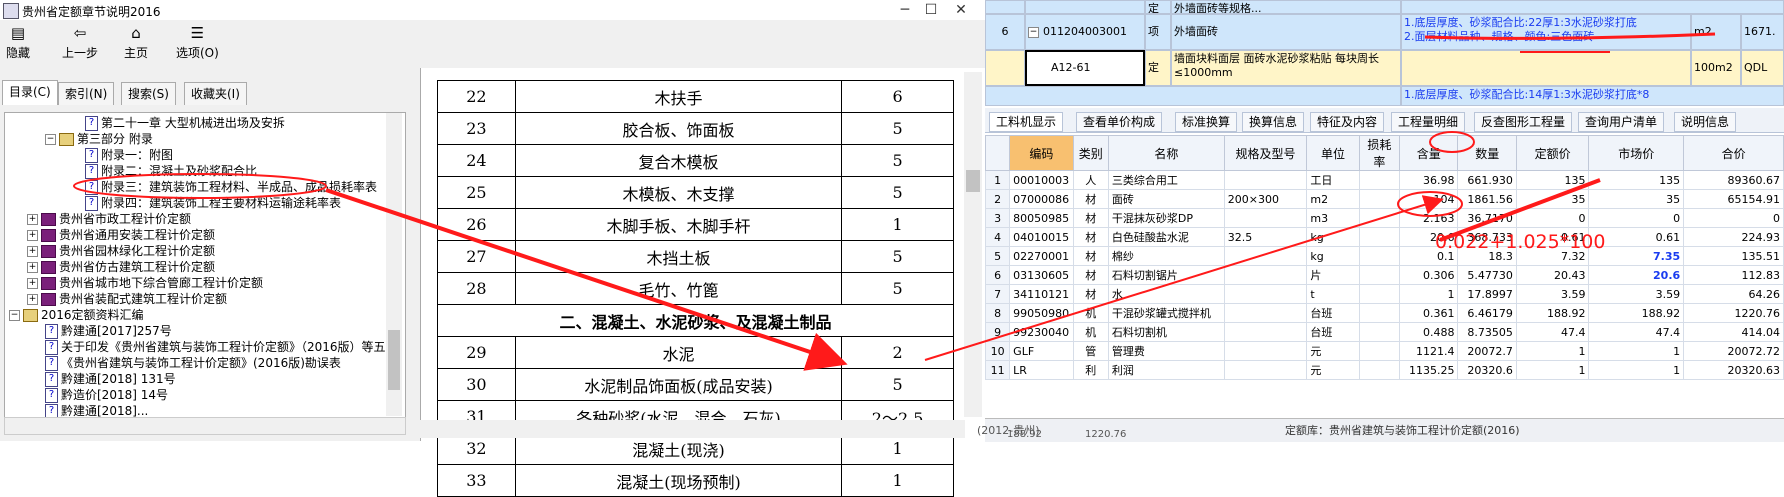 Image resolution: width=1784 pixels, height=497 pixels. I want to click on loss-table-material: 混凝土(现场预制), so click(678, 480).